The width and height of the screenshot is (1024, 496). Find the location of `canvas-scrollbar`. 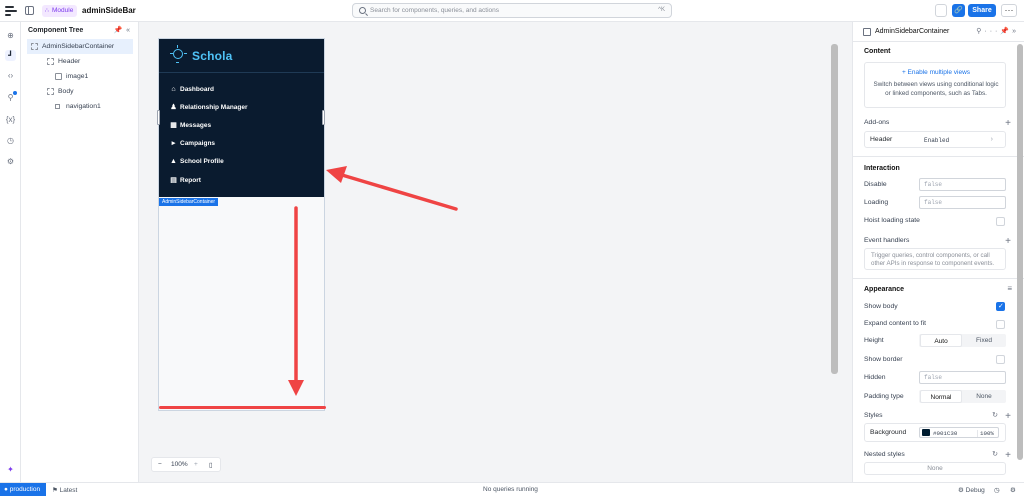

canvas-scrollbar is located at coordinates (834, 209).